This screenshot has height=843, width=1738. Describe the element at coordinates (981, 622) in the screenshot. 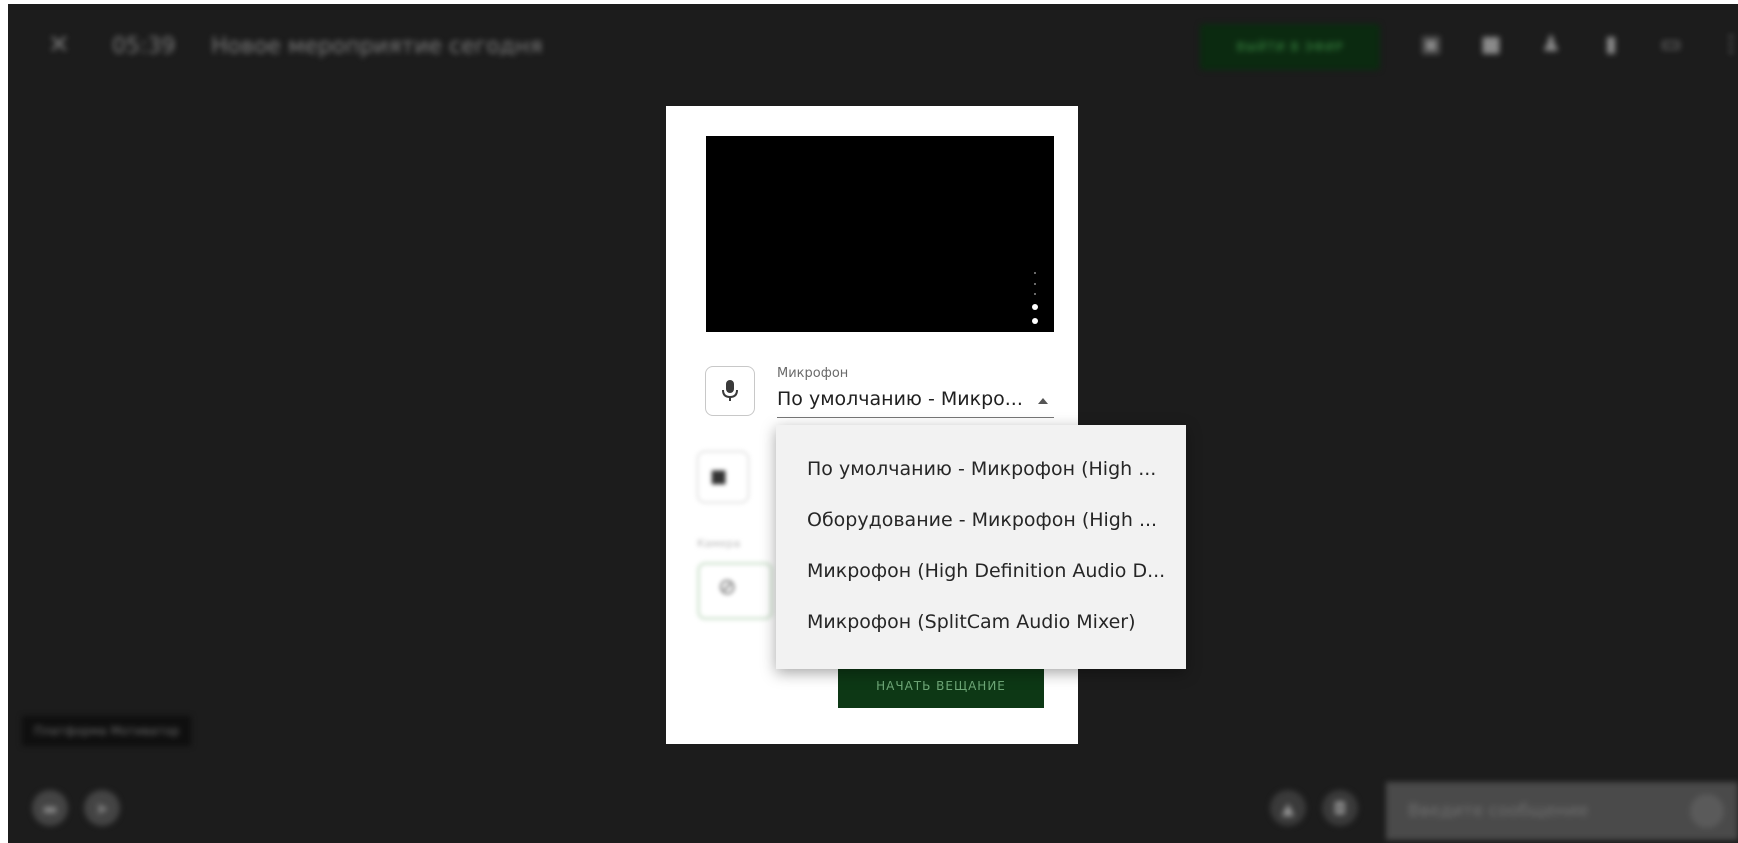

I see `dropdown-option: Микрофон (SplitCam Audio Mixer)` at that location.